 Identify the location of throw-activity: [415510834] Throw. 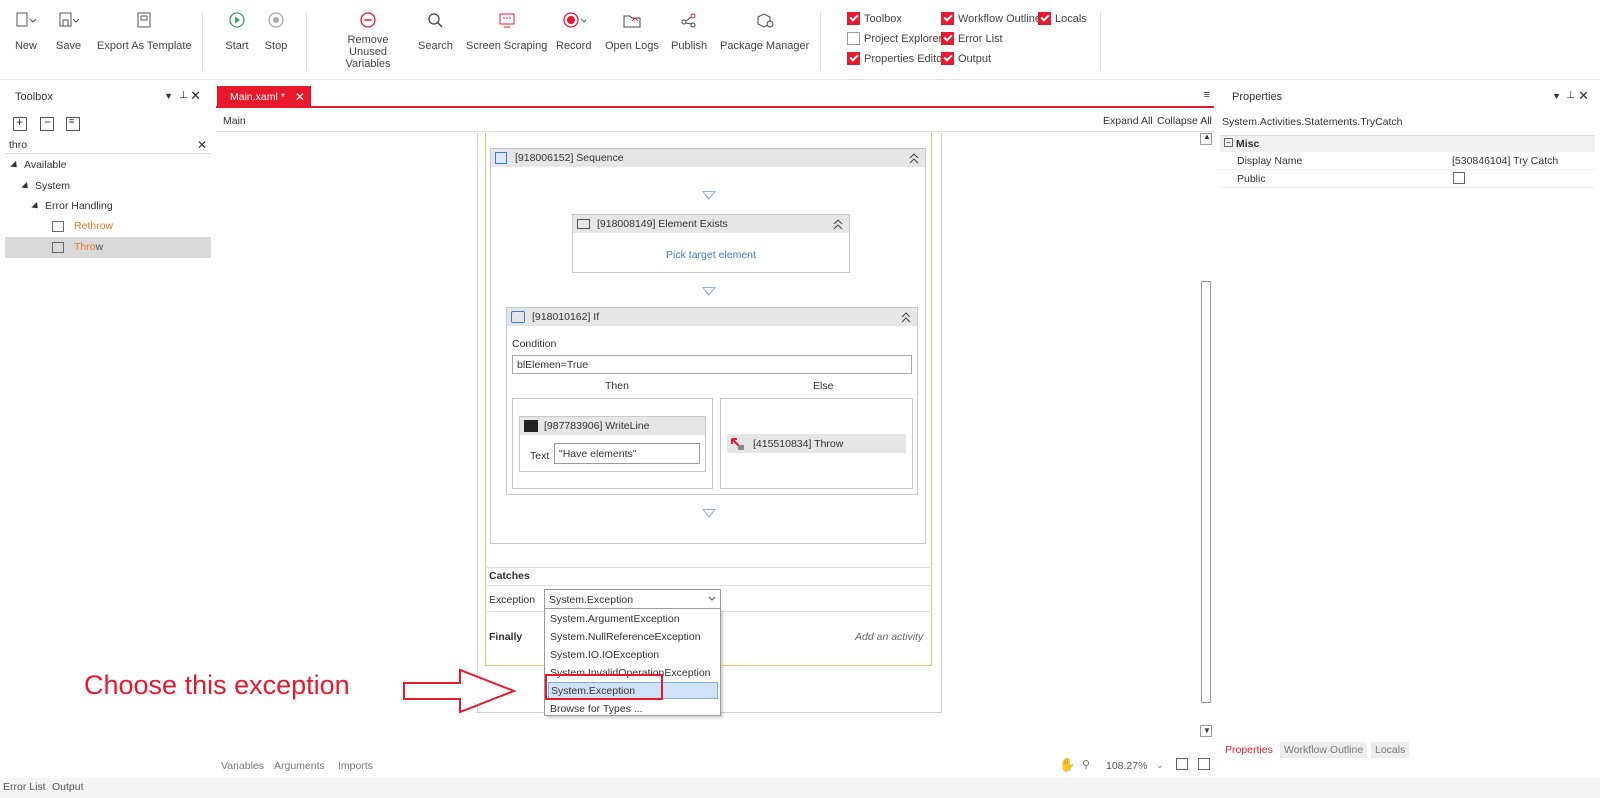
(816, 443).